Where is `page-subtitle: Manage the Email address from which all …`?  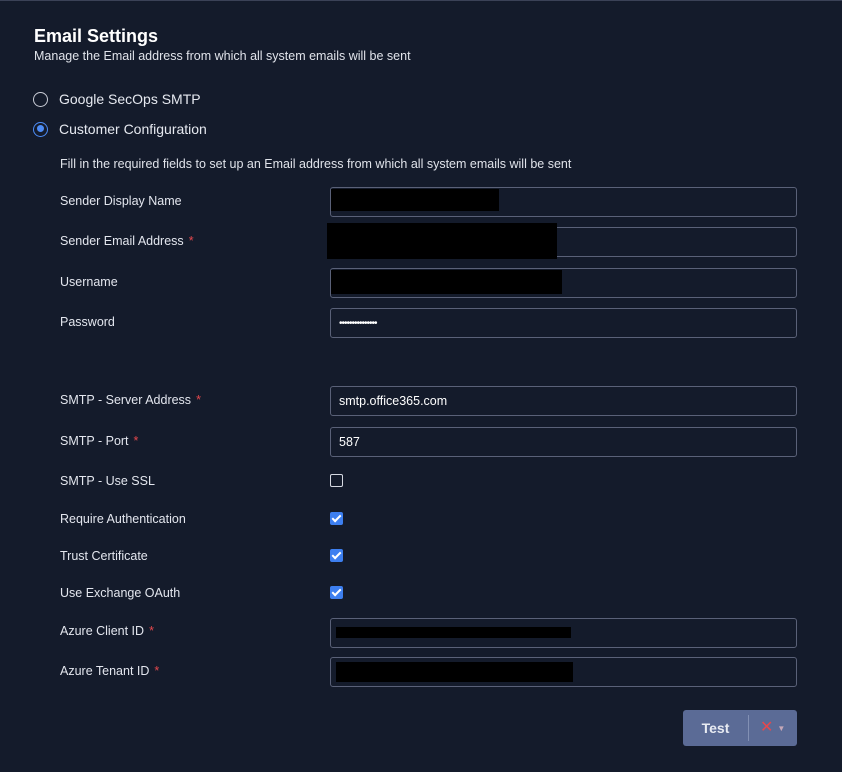 page-subtitle: Manage the Email address from which all … is located at coordinates (222, 56).